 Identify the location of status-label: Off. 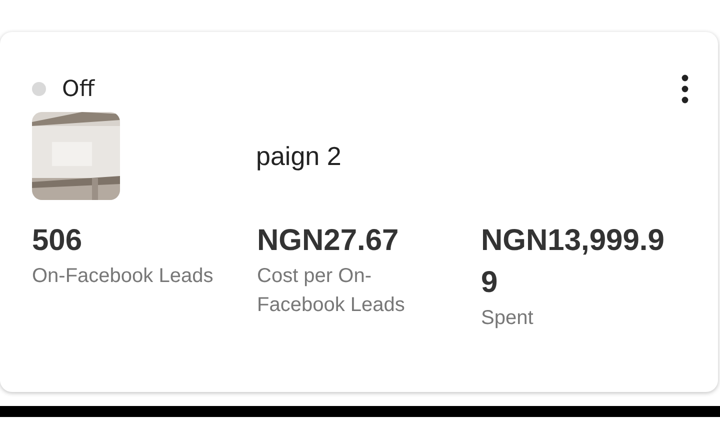
(78, 89).